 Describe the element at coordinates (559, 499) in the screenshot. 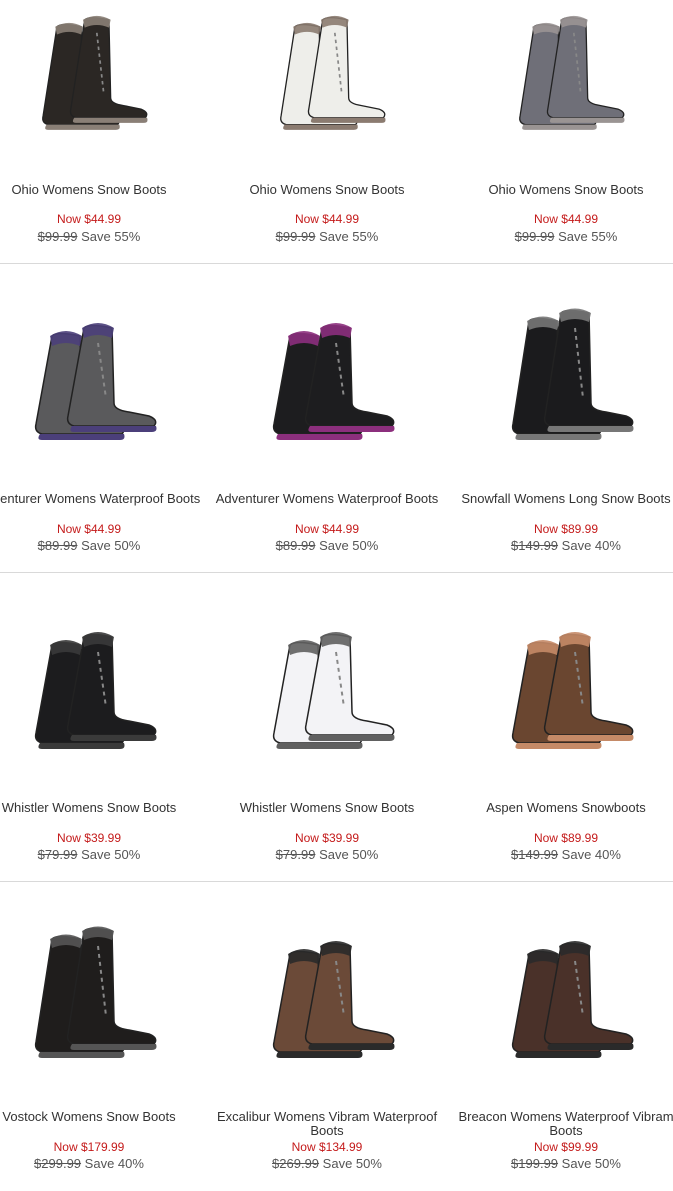

I see `product-name-link: Snowfall Womens Long Snow Boots` at that location.